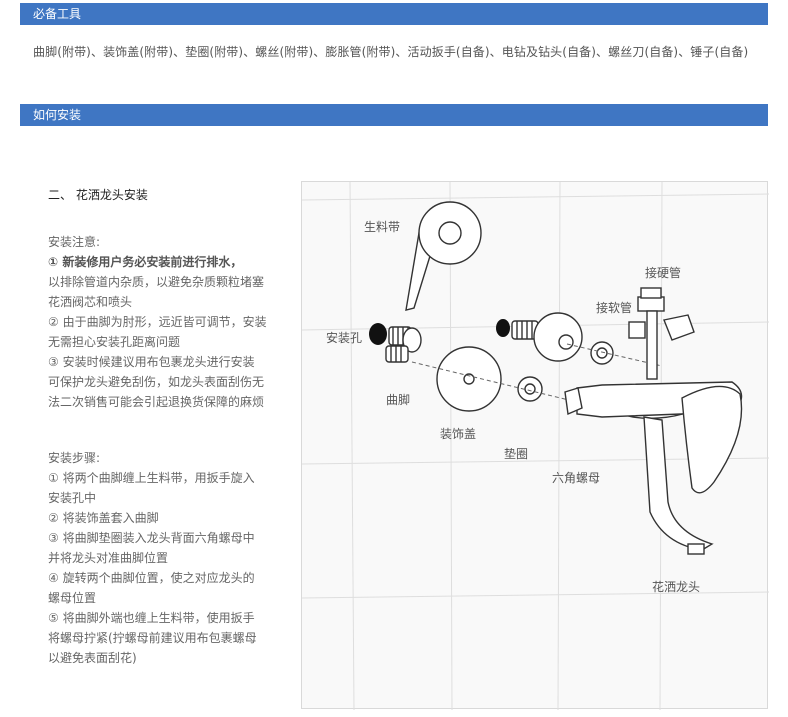 The height and width of the screenshot is (717, 788). I want to click on note-line: 无需担心安装孔距离问题, so click(114, 342).